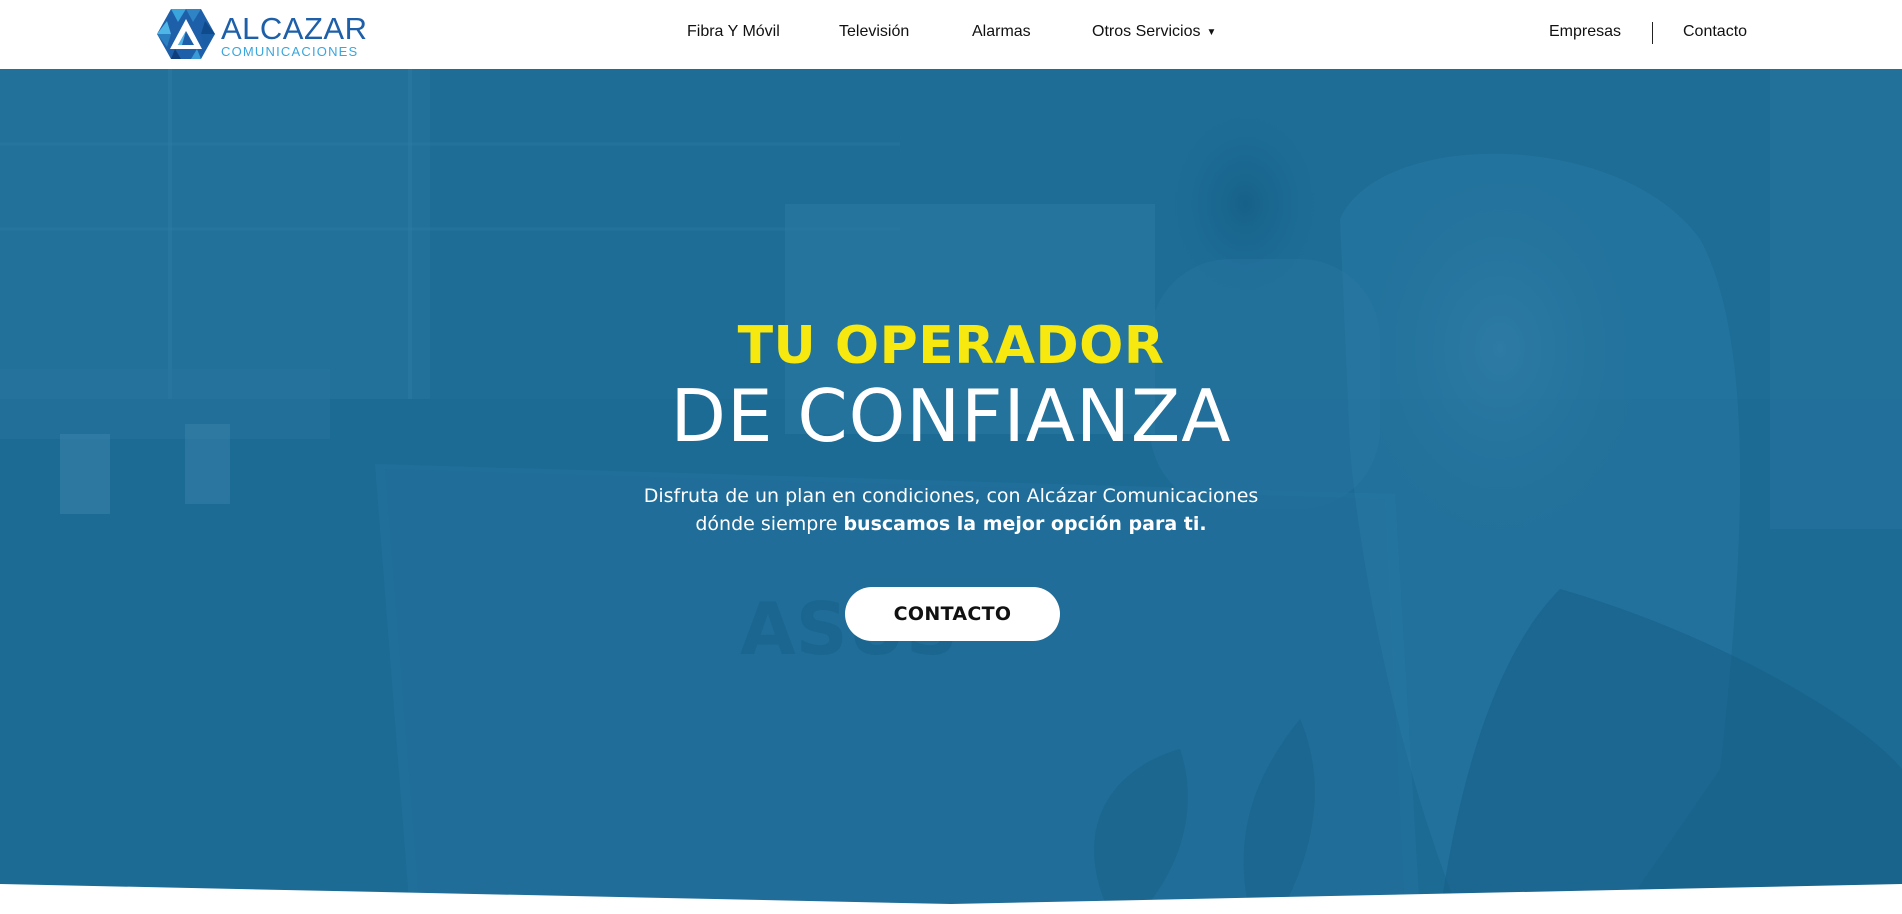  What do you see at coordinates (1146, 31) in the screenshot?
I see `nav-otros-servicios-label: Otros Servicios` at bounding box center [1146, 31].